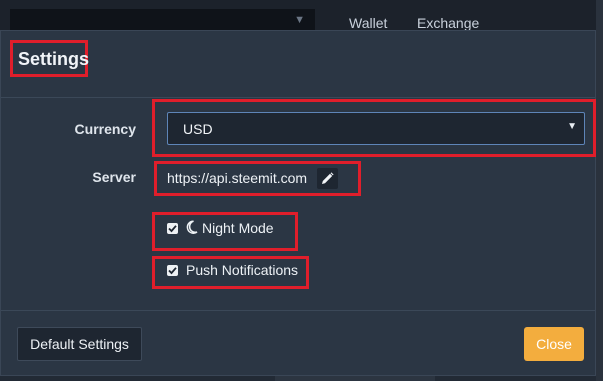  What do you see at coordinates (192, 227) in the screenshot?
I see `moon-icon` at bounding box center [192, 227].